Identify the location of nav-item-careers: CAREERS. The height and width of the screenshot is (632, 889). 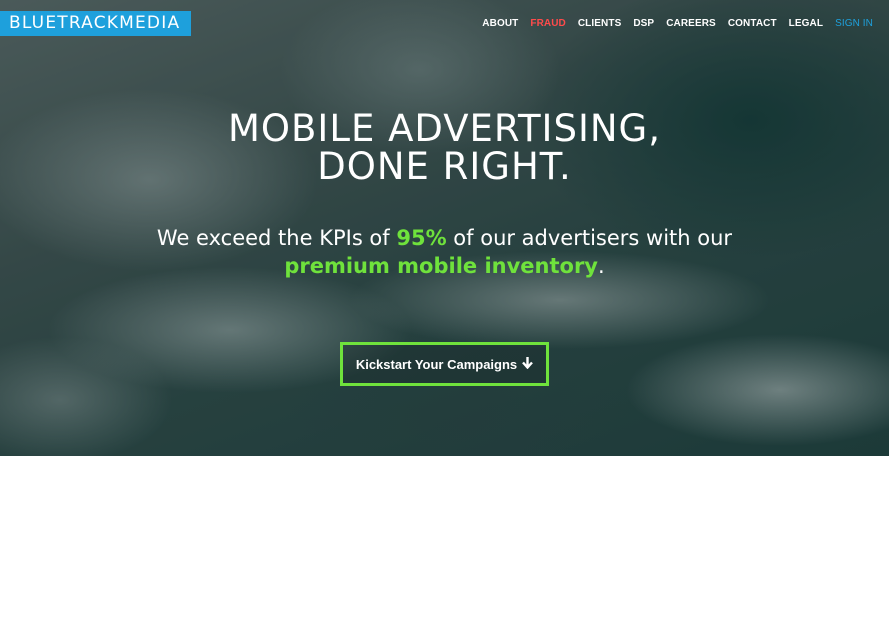
(691, 23).